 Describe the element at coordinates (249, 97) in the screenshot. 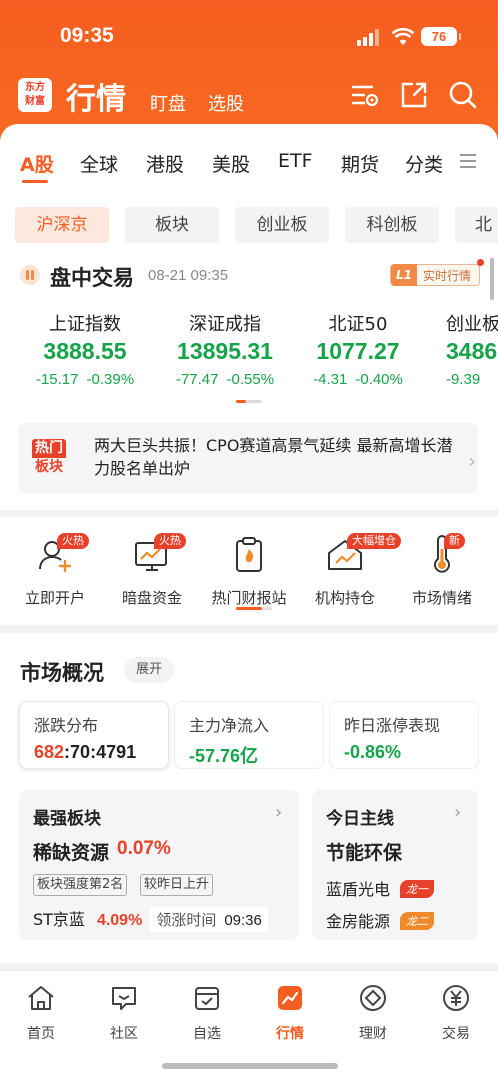

I see `app-header: 东方 财富 行情 盯盘 选股` at that location.